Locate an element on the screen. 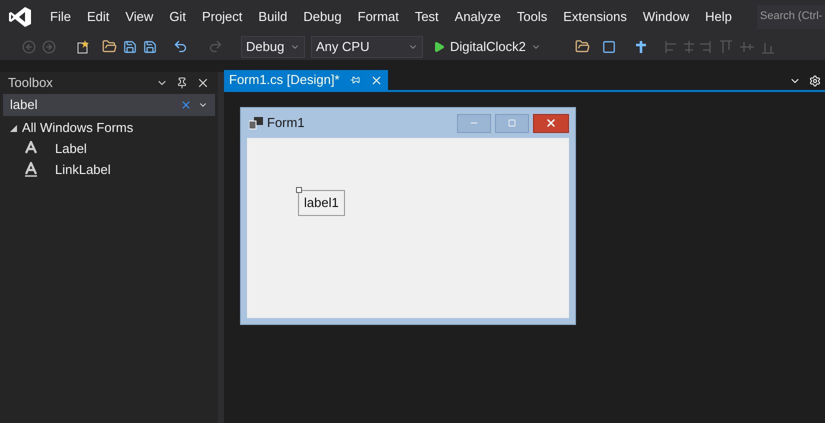  tree-group: All Windows Forms is located at coordinates (109, 128).